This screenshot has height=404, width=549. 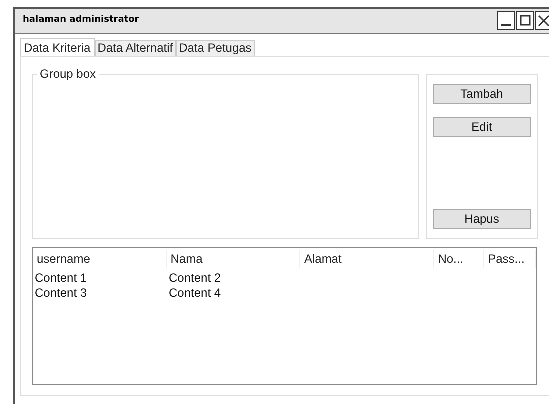 I want to click on action-button: Edit, so click(x=482, y=127).